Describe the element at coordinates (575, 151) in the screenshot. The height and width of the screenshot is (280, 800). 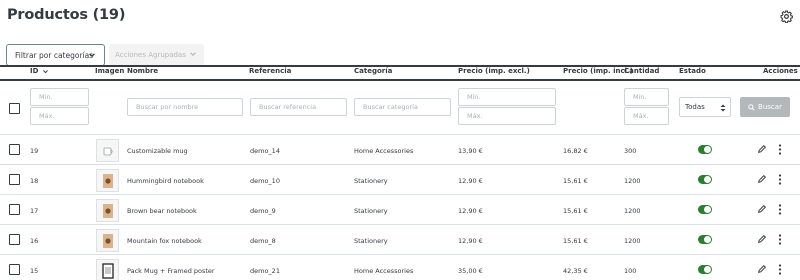
I see `product-price-incl: 16,82 €` at that location.